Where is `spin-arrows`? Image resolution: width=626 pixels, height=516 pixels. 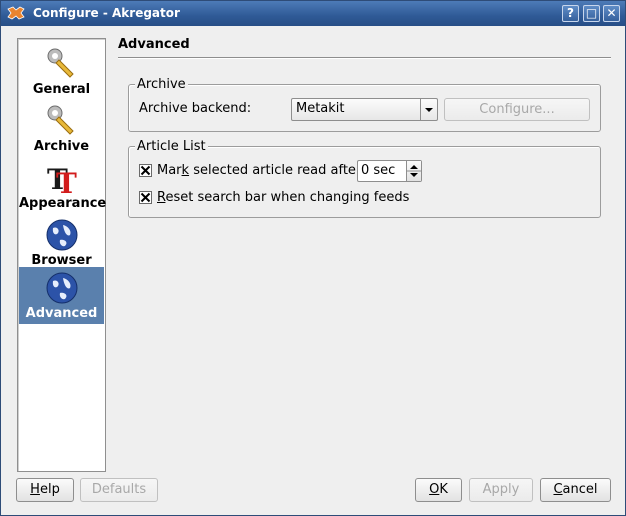
spin-arrows is located at coordinates (413, 171).